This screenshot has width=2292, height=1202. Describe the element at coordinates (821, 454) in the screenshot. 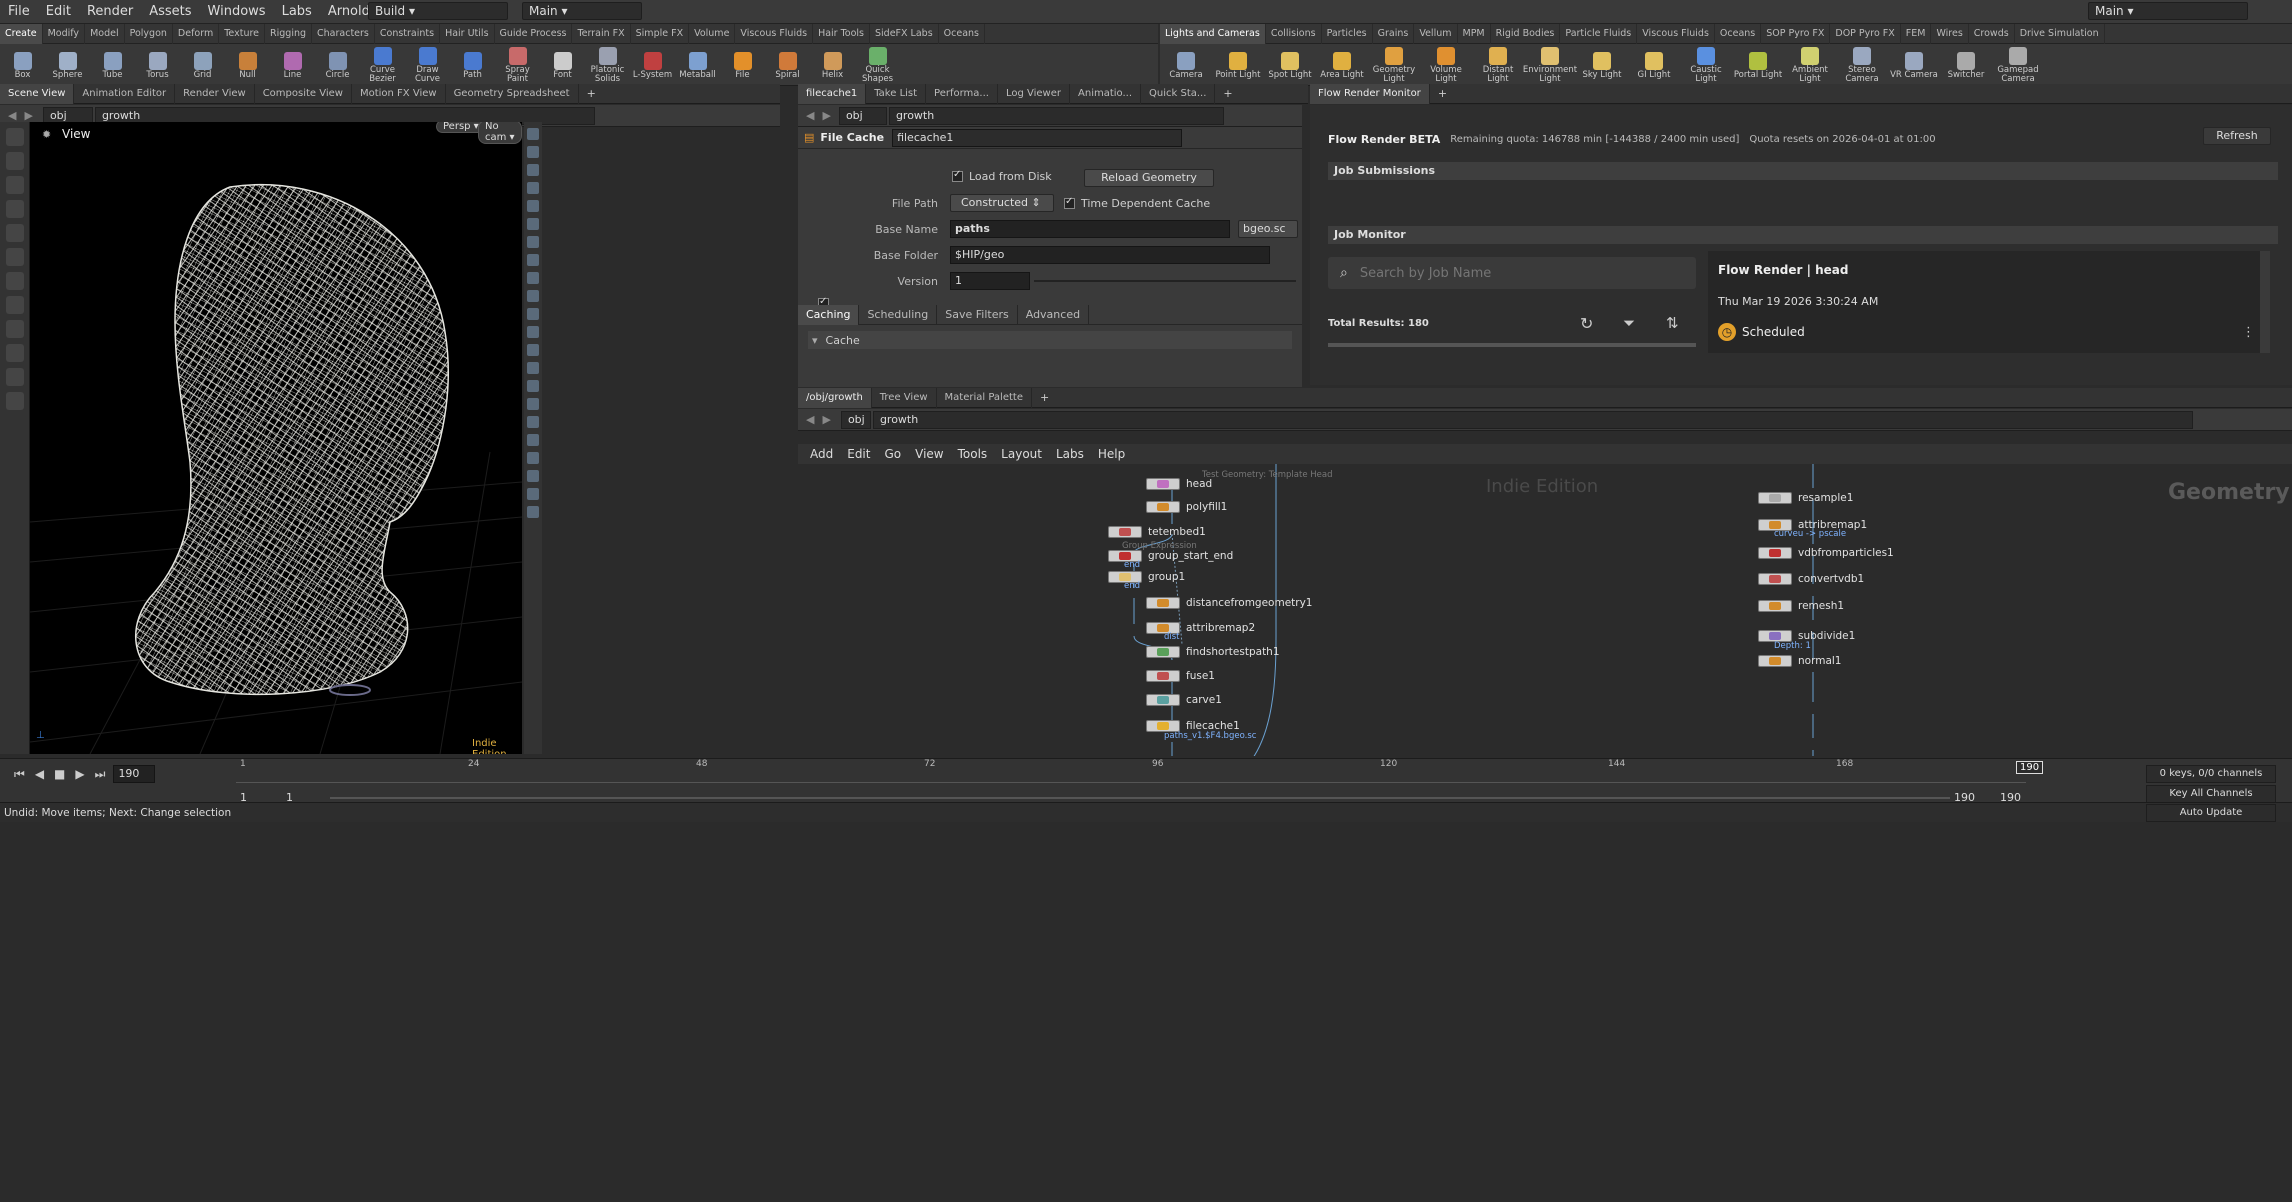

I see `network-menu-item: Add` at that location.